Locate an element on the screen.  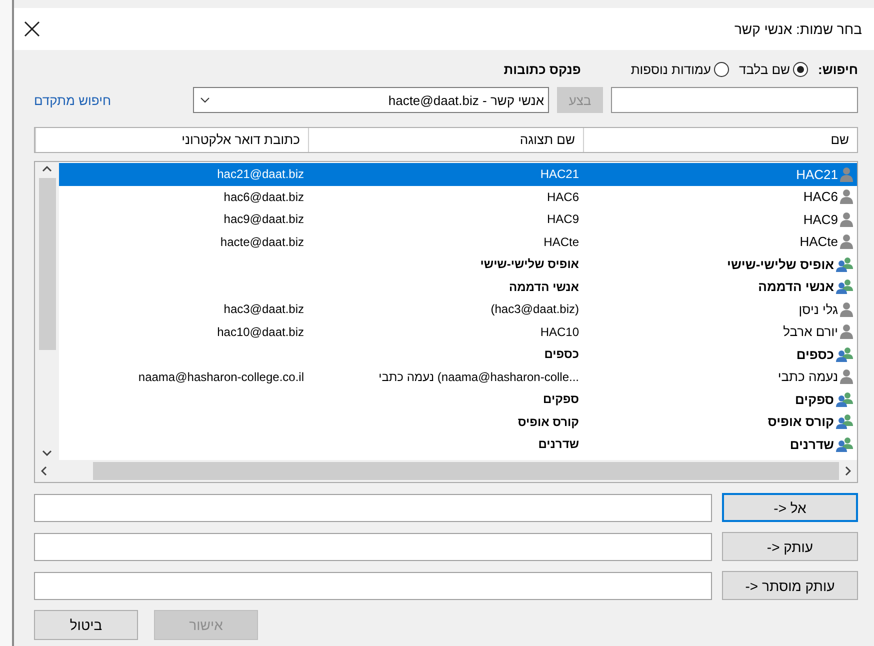
table-cell: יורם ארבל is located at coordinates (810, 332).